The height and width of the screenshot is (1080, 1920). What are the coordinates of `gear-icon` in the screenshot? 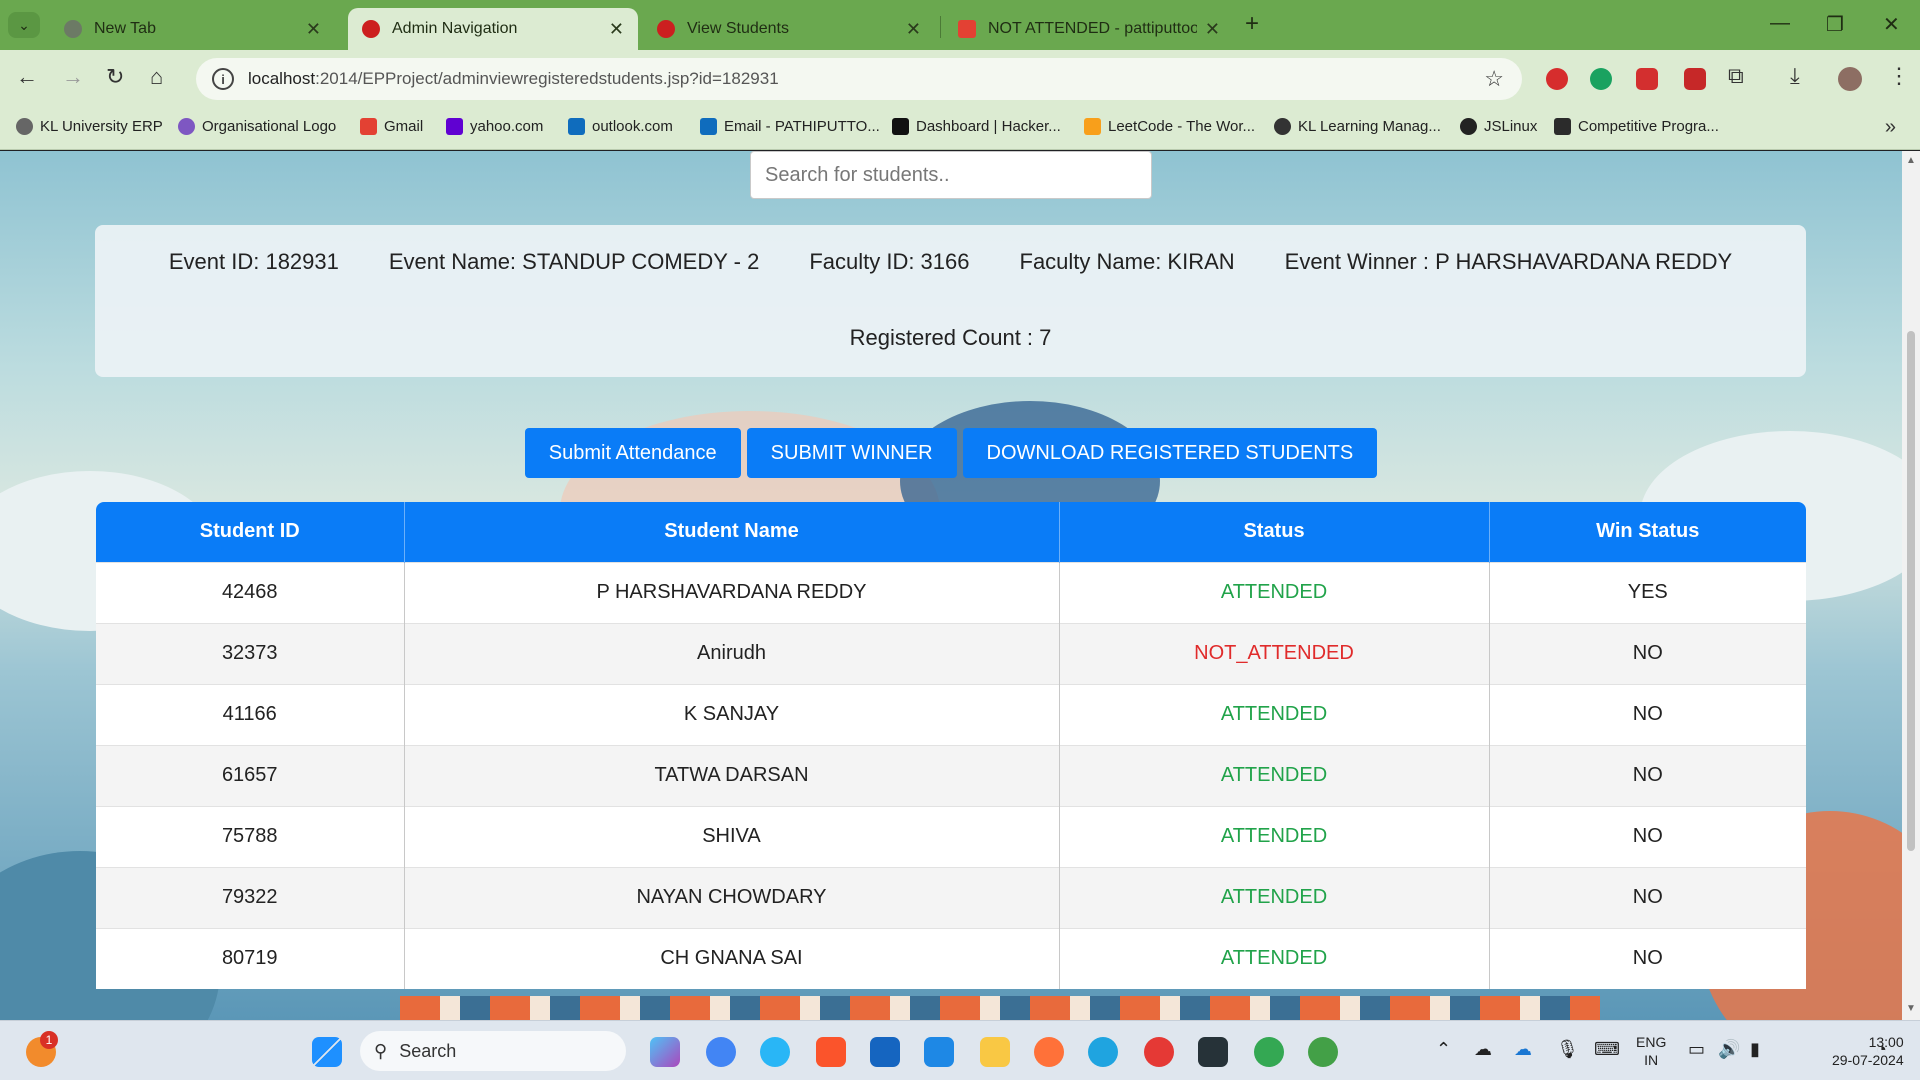 It's located at (24, 126).